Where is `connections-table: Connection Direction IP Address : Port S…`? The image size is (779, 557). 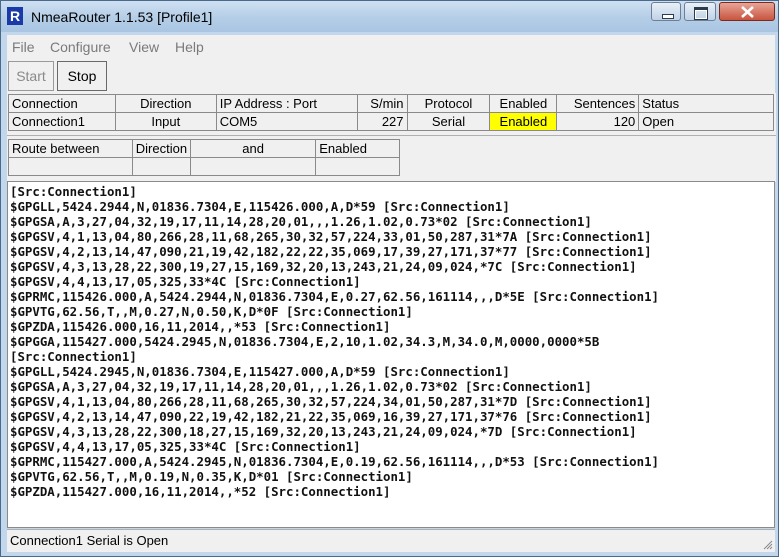
connections-table: Connection Direction IP Address : Port S… is located at coordinates (391, 112).